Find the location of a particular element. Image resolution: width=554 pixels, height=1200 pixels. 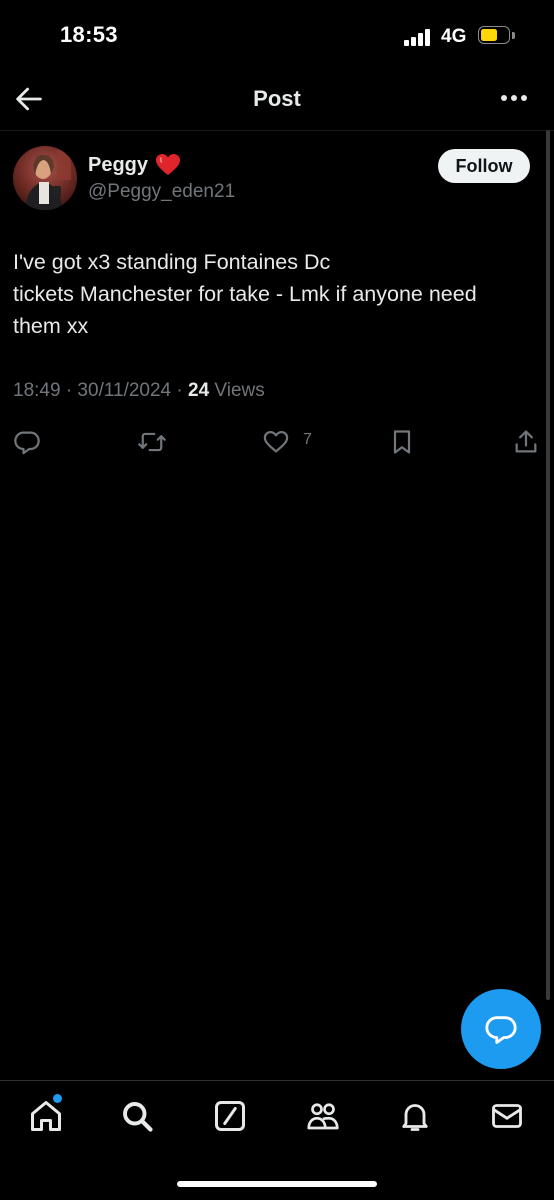

repost-button is located at coordinates (151, 442).